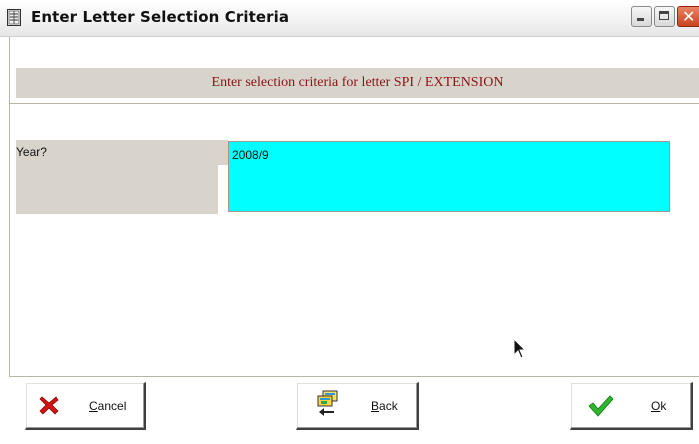 This screenshot has height=444, width=699. Describe the element at coordinates (631, 406) in the screenshot. I see `ok-button: Ok` at that location.